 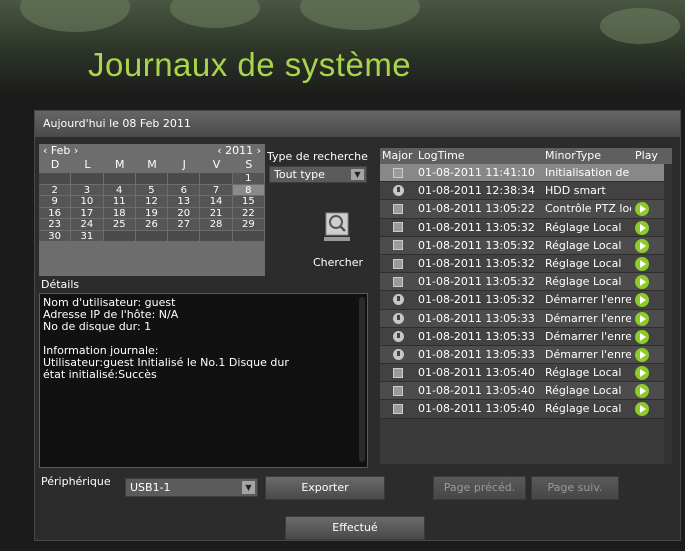 I want to click on minor-type-cell: Réglage Local, so click(x=583, y=391).